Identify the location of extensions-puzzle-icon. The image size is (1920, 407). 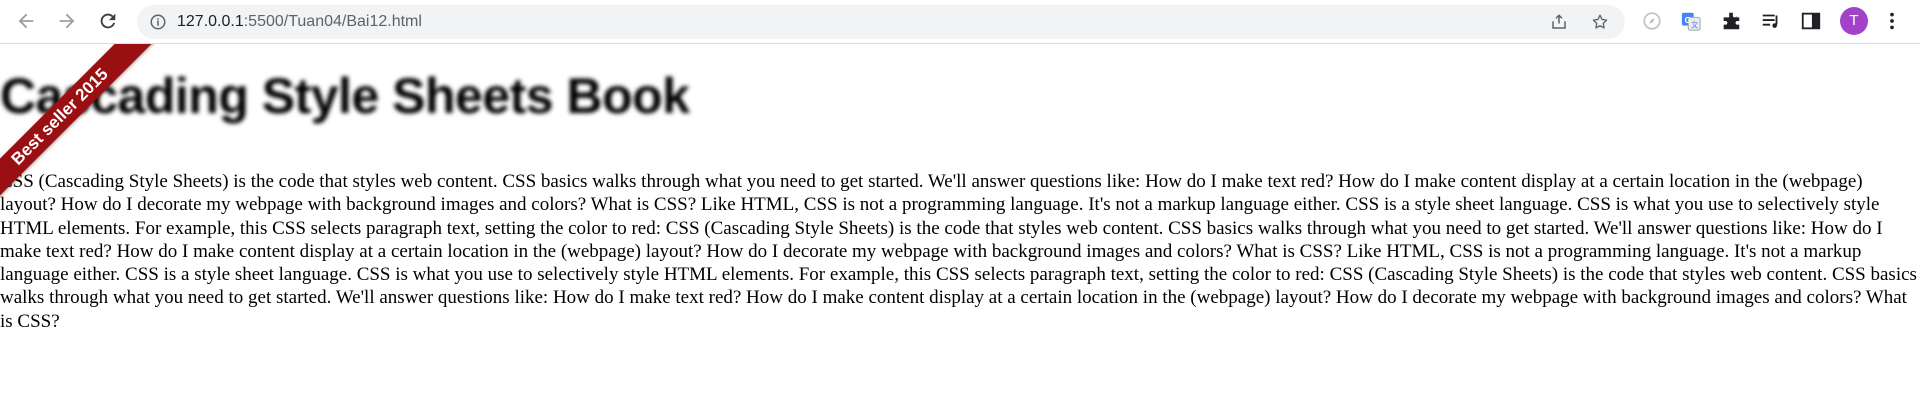
(1731, 21).